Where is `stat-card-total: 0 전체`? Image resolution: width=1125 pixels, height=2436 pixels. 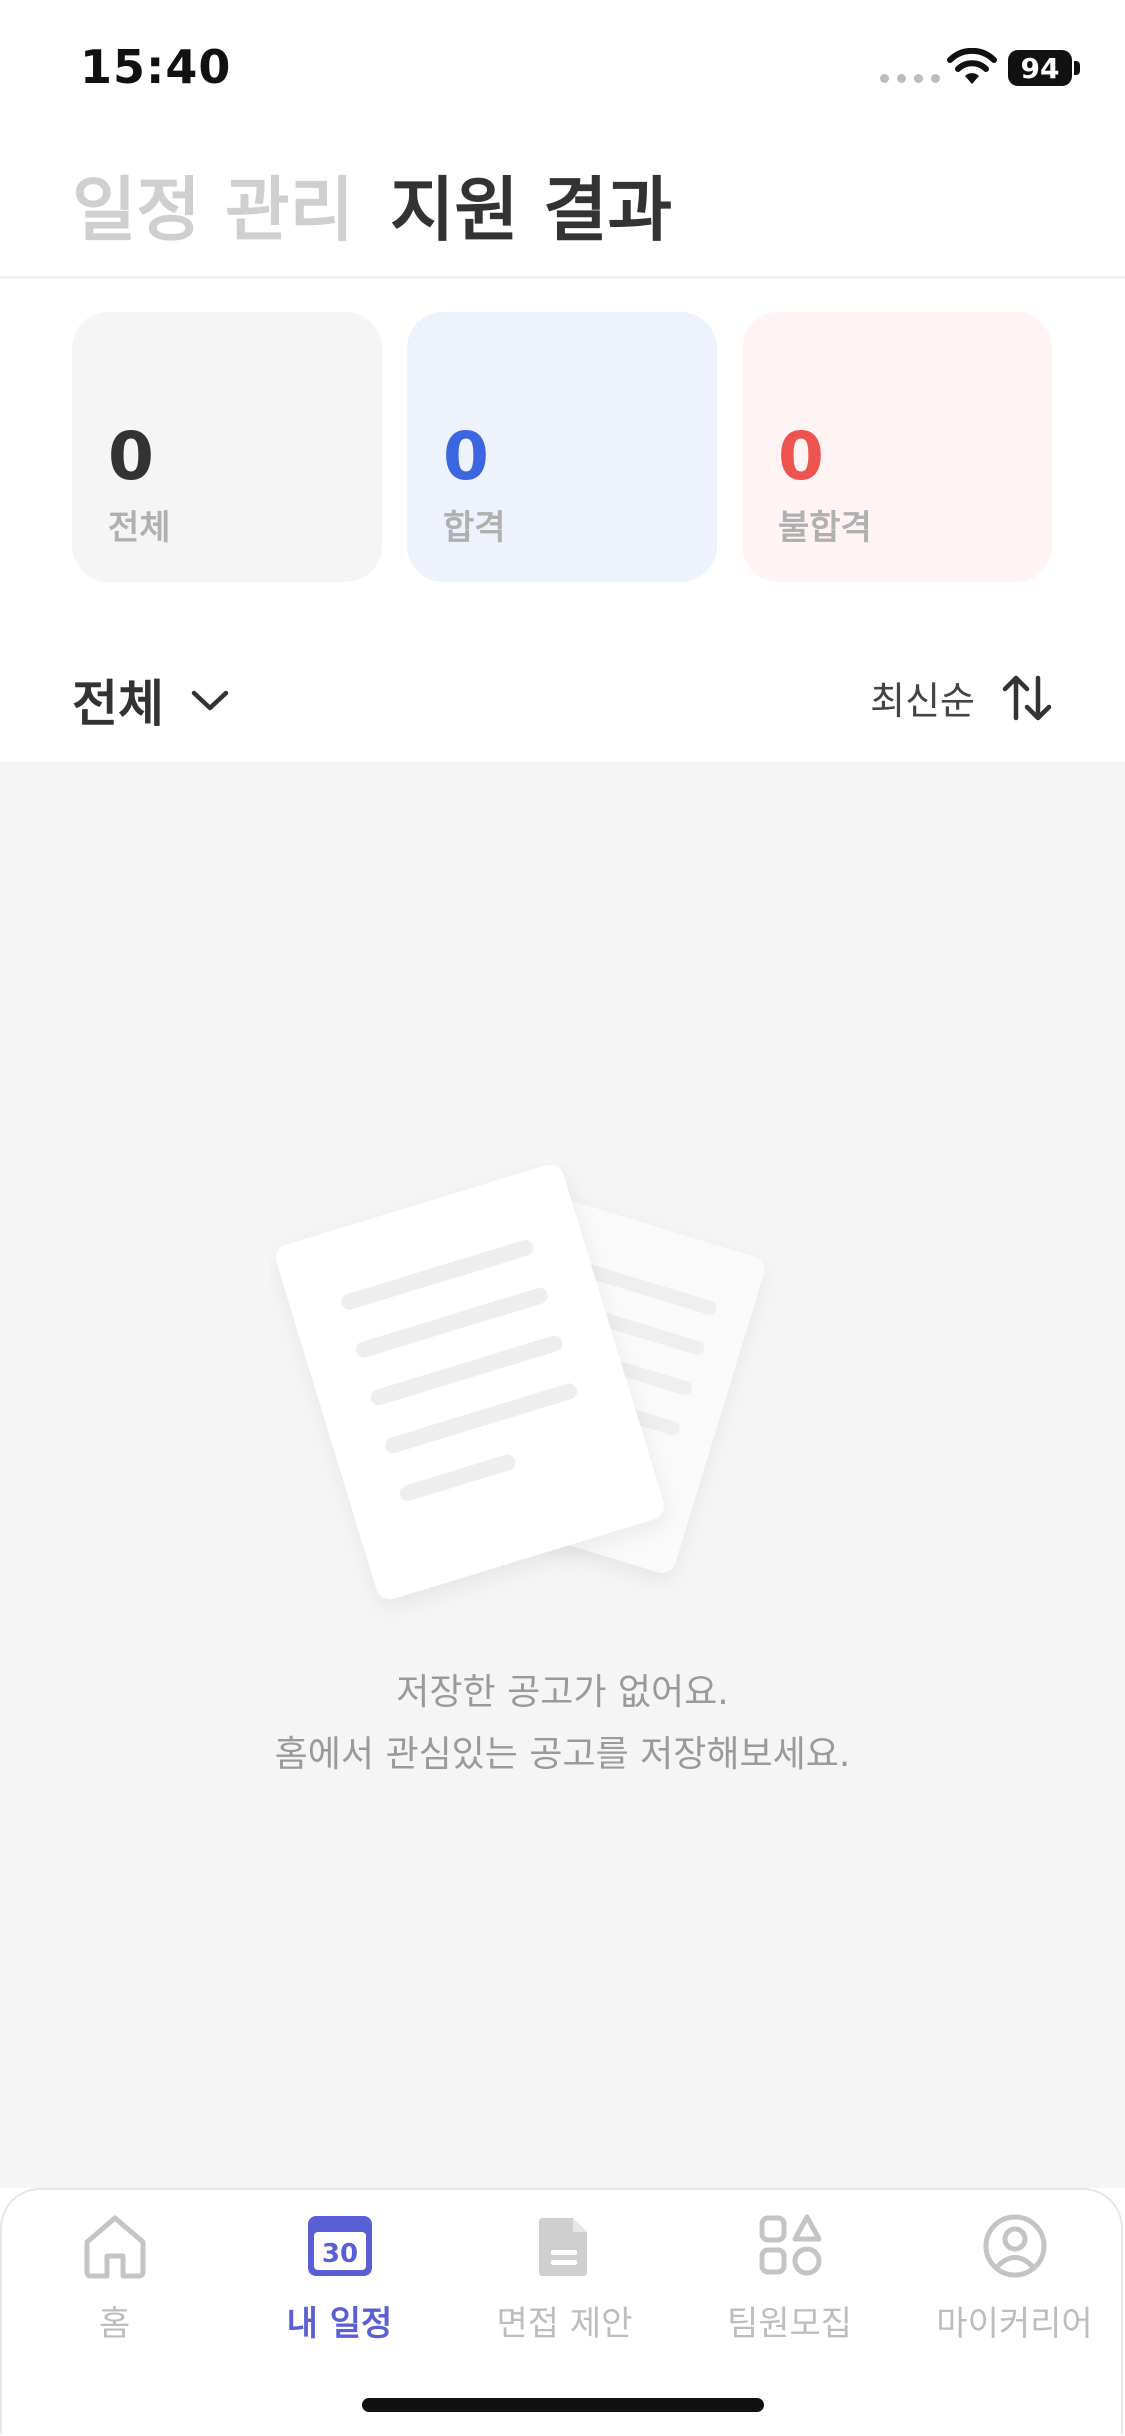 stat-card-total: 0 전체 is located at coordinates (227, 447).